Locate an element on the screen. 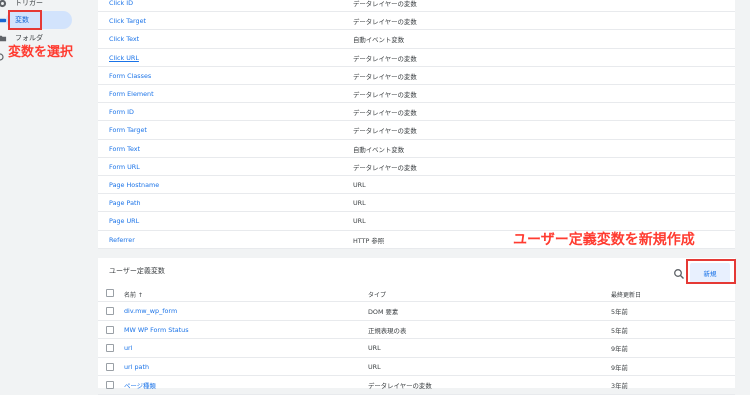  column-type: タイプ is located at coordinates (377, 294).